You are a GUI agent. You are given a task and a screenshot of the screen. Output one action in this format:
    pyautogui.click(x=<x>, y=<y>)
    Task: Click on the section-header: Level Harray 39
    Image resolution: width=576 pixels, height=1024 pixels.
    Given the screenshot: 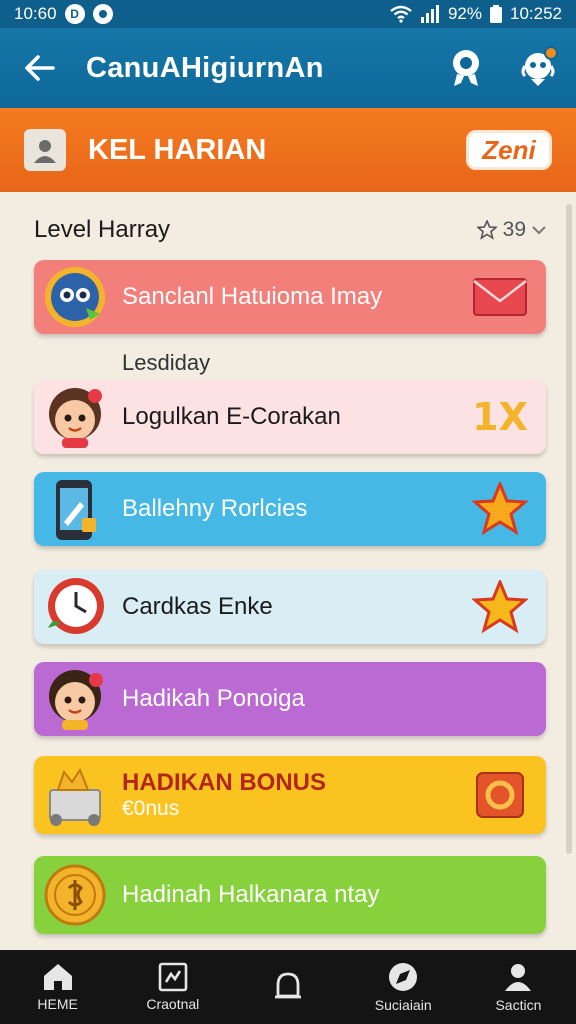 What is the action you would take?
    pyautogui.click(x=290, y=230)
    